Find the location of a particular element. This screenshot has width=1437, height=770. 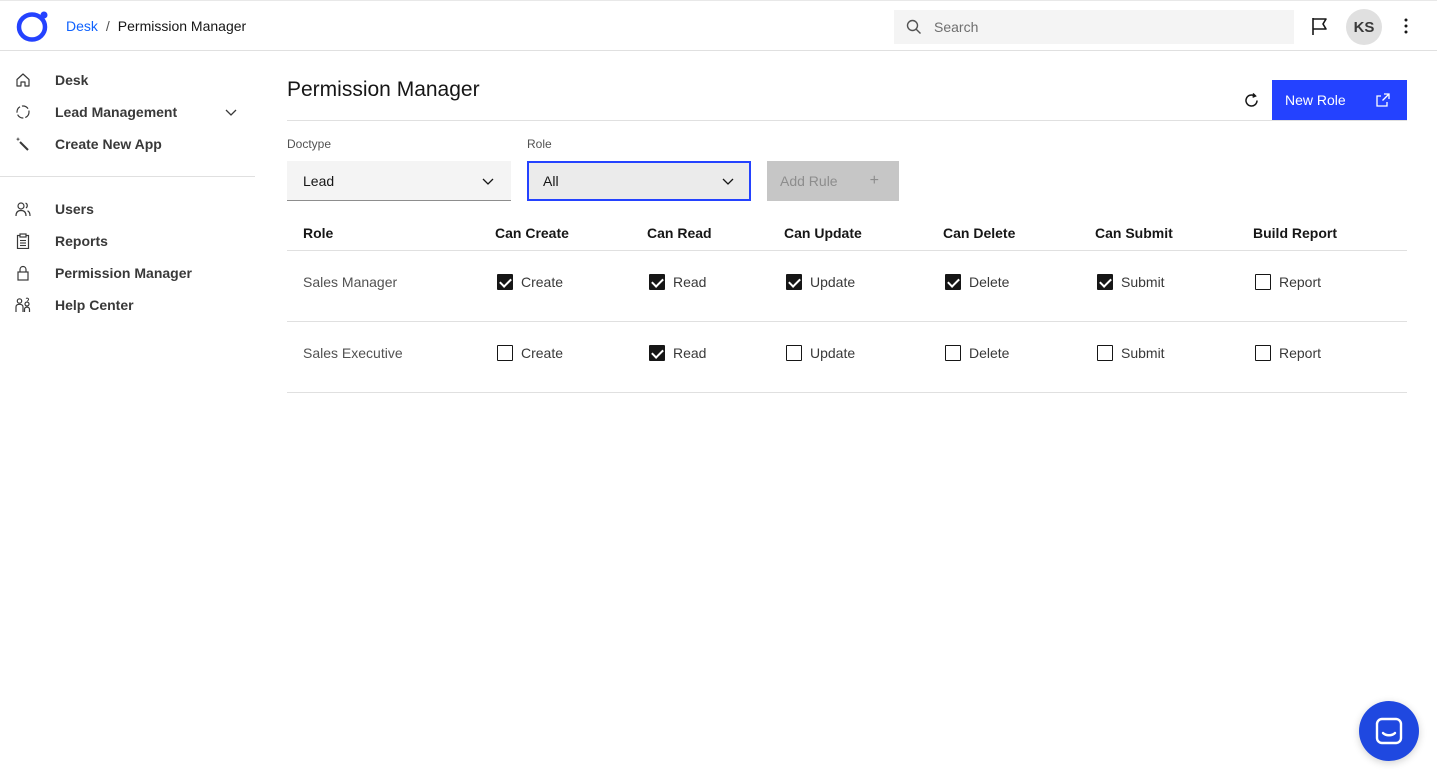

sidebar-item-label: Create New App is located at coordinates (108, 144).